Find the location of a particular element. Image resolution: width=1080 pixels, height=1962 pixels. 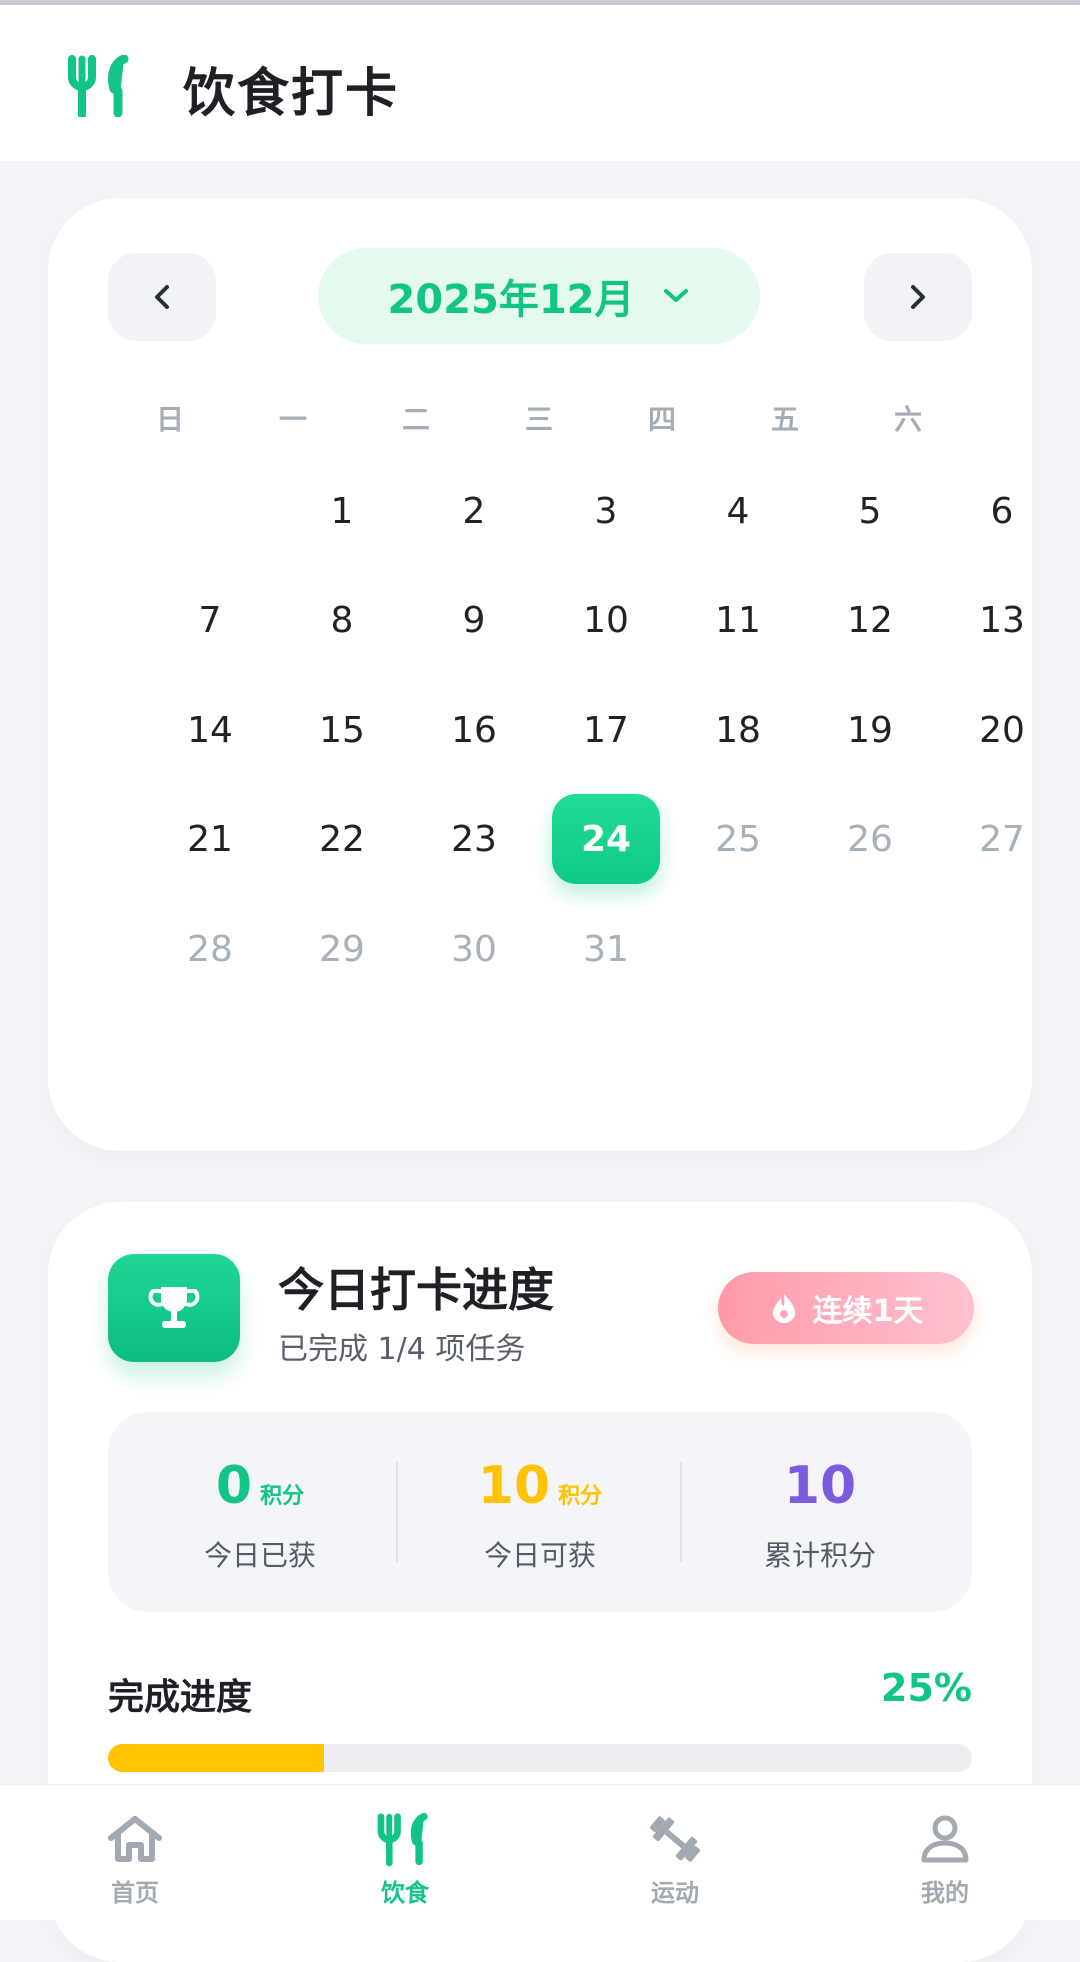

tab-home: 首页 is located at coordinates (135, 1858).